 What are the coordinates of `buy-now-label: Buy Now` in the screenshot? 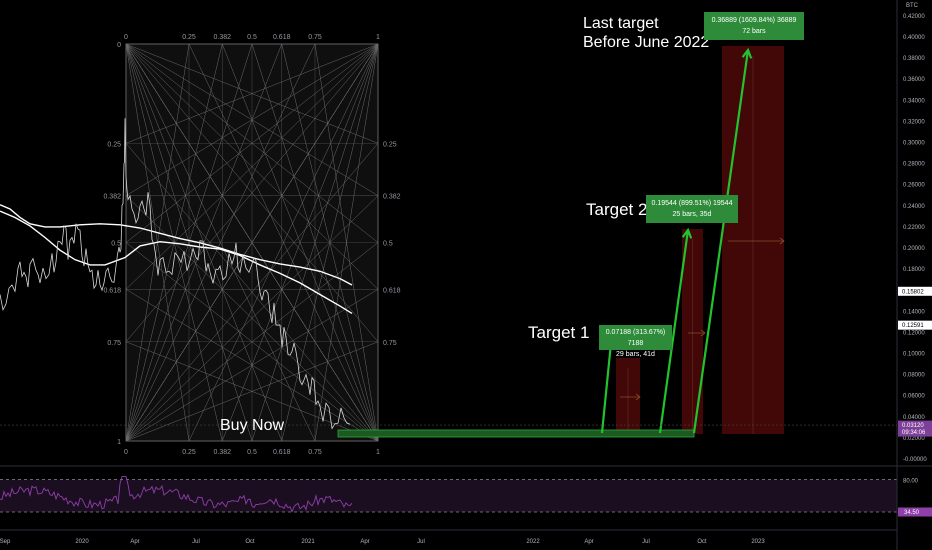 It's located at (252, 425).